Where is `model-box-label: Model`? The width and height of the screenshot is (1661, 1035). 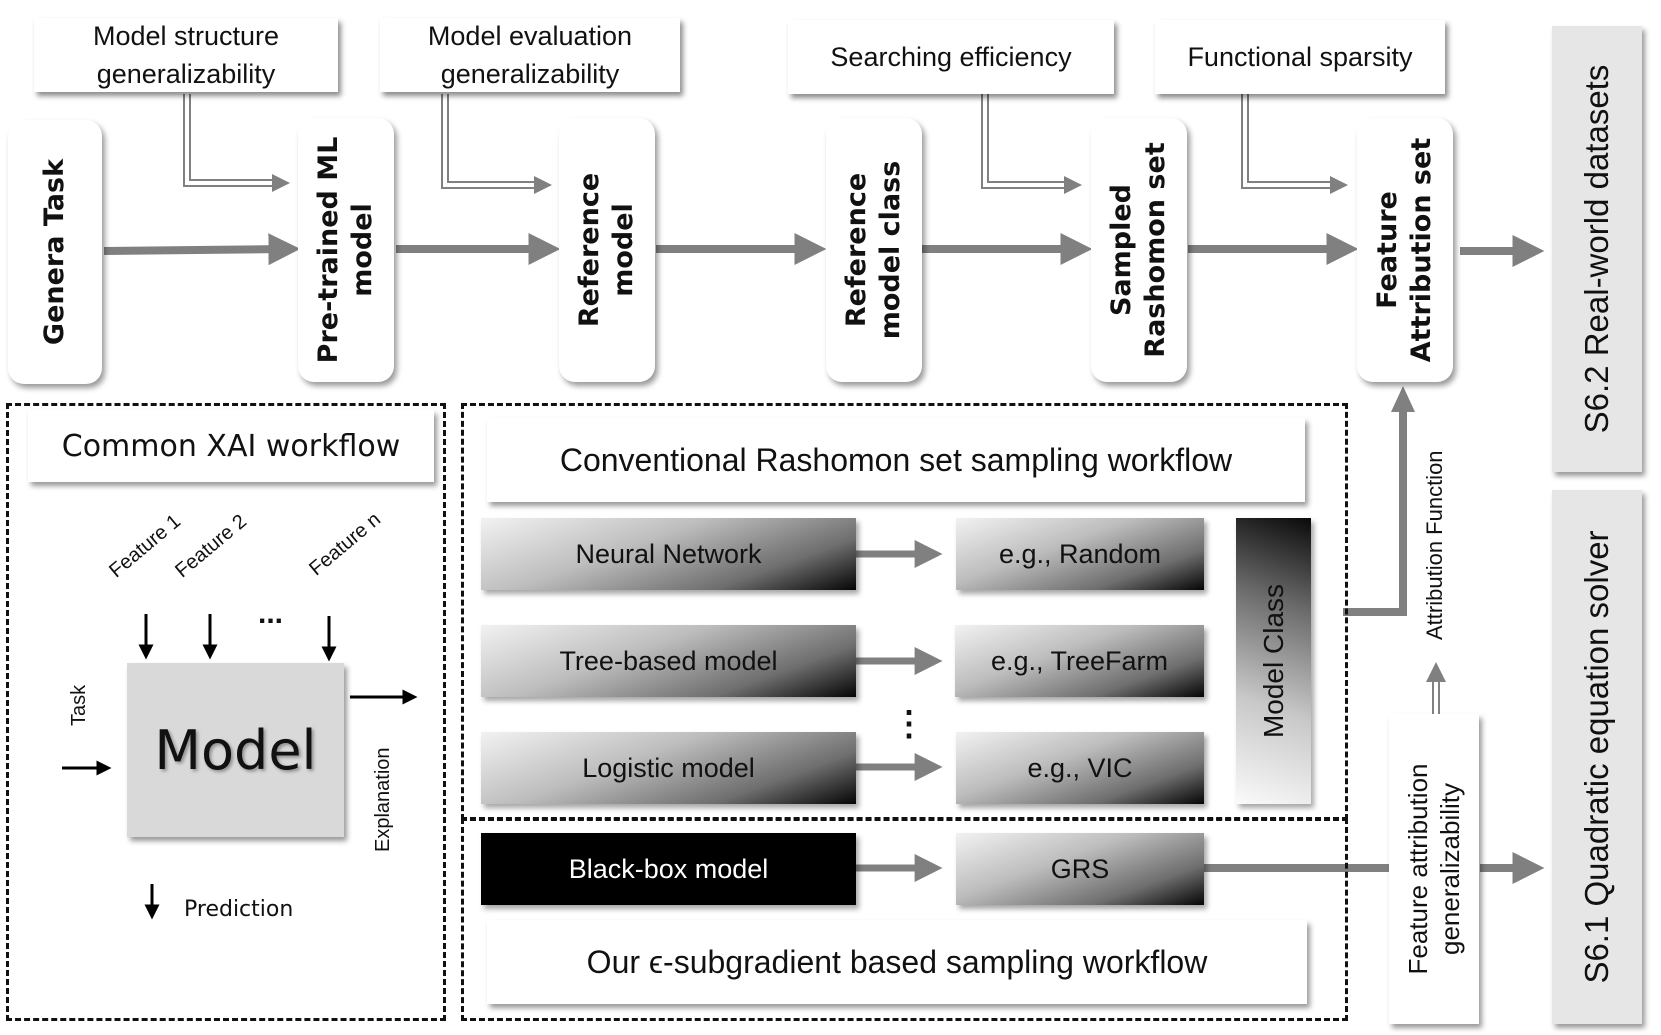
model-box-label: Model is located at coordinates (235, 750).